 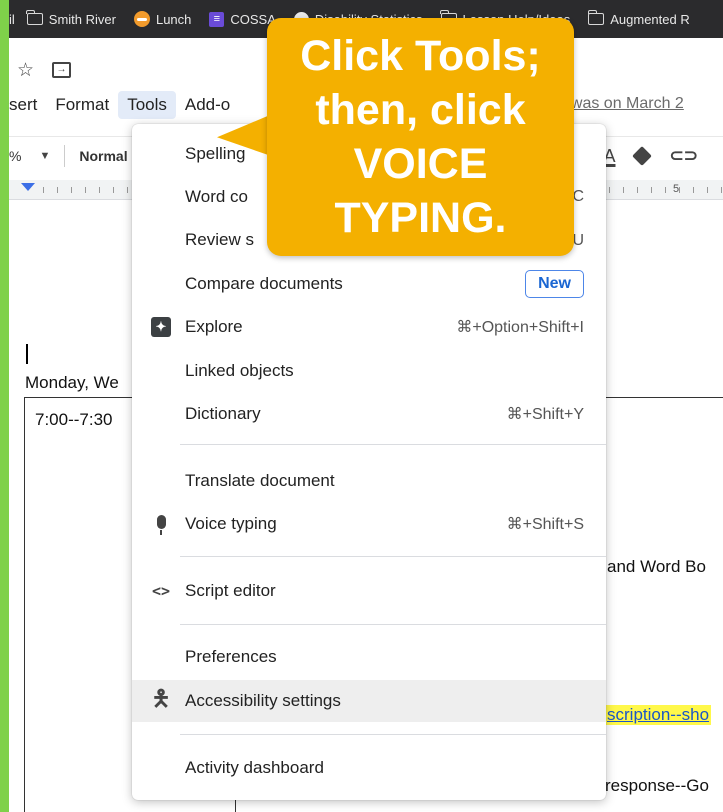 I want to click on menu-item-accessibility-settings: 🯅 Accessibility settings, so click(x=369, y=701).